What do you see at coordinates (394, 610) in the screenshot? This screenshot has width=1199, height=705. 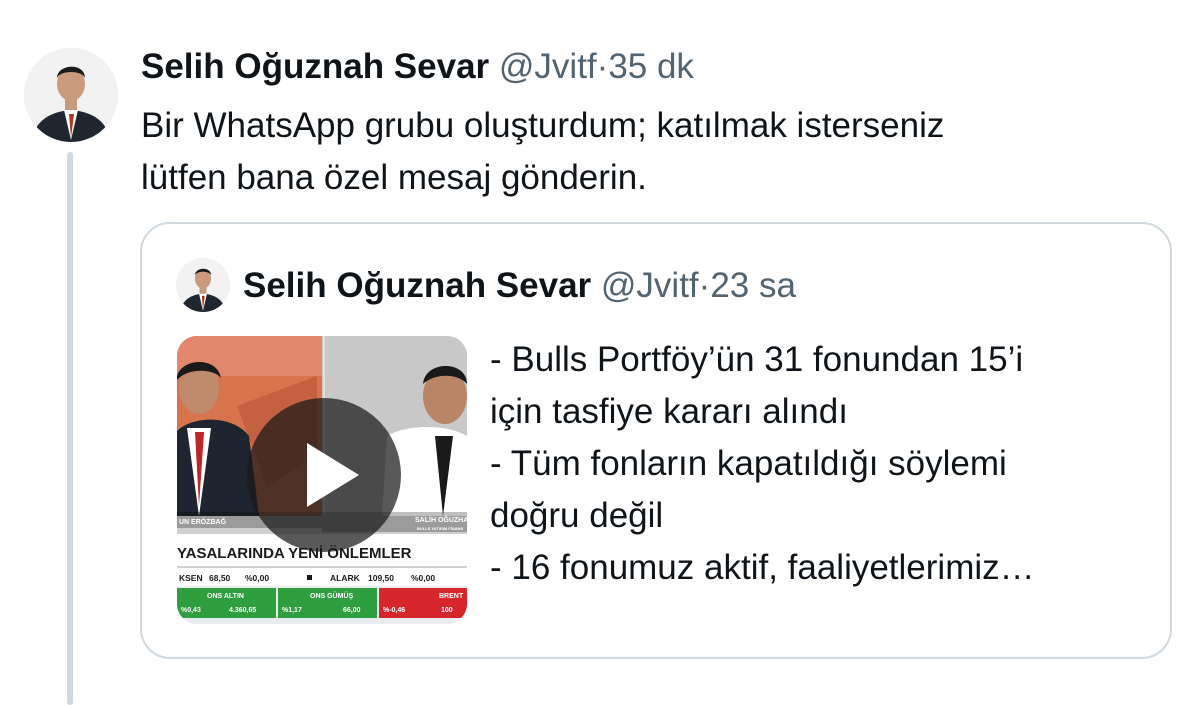 I see `ticker2-change-2: %-0,46` at bounding box center [394, 610].